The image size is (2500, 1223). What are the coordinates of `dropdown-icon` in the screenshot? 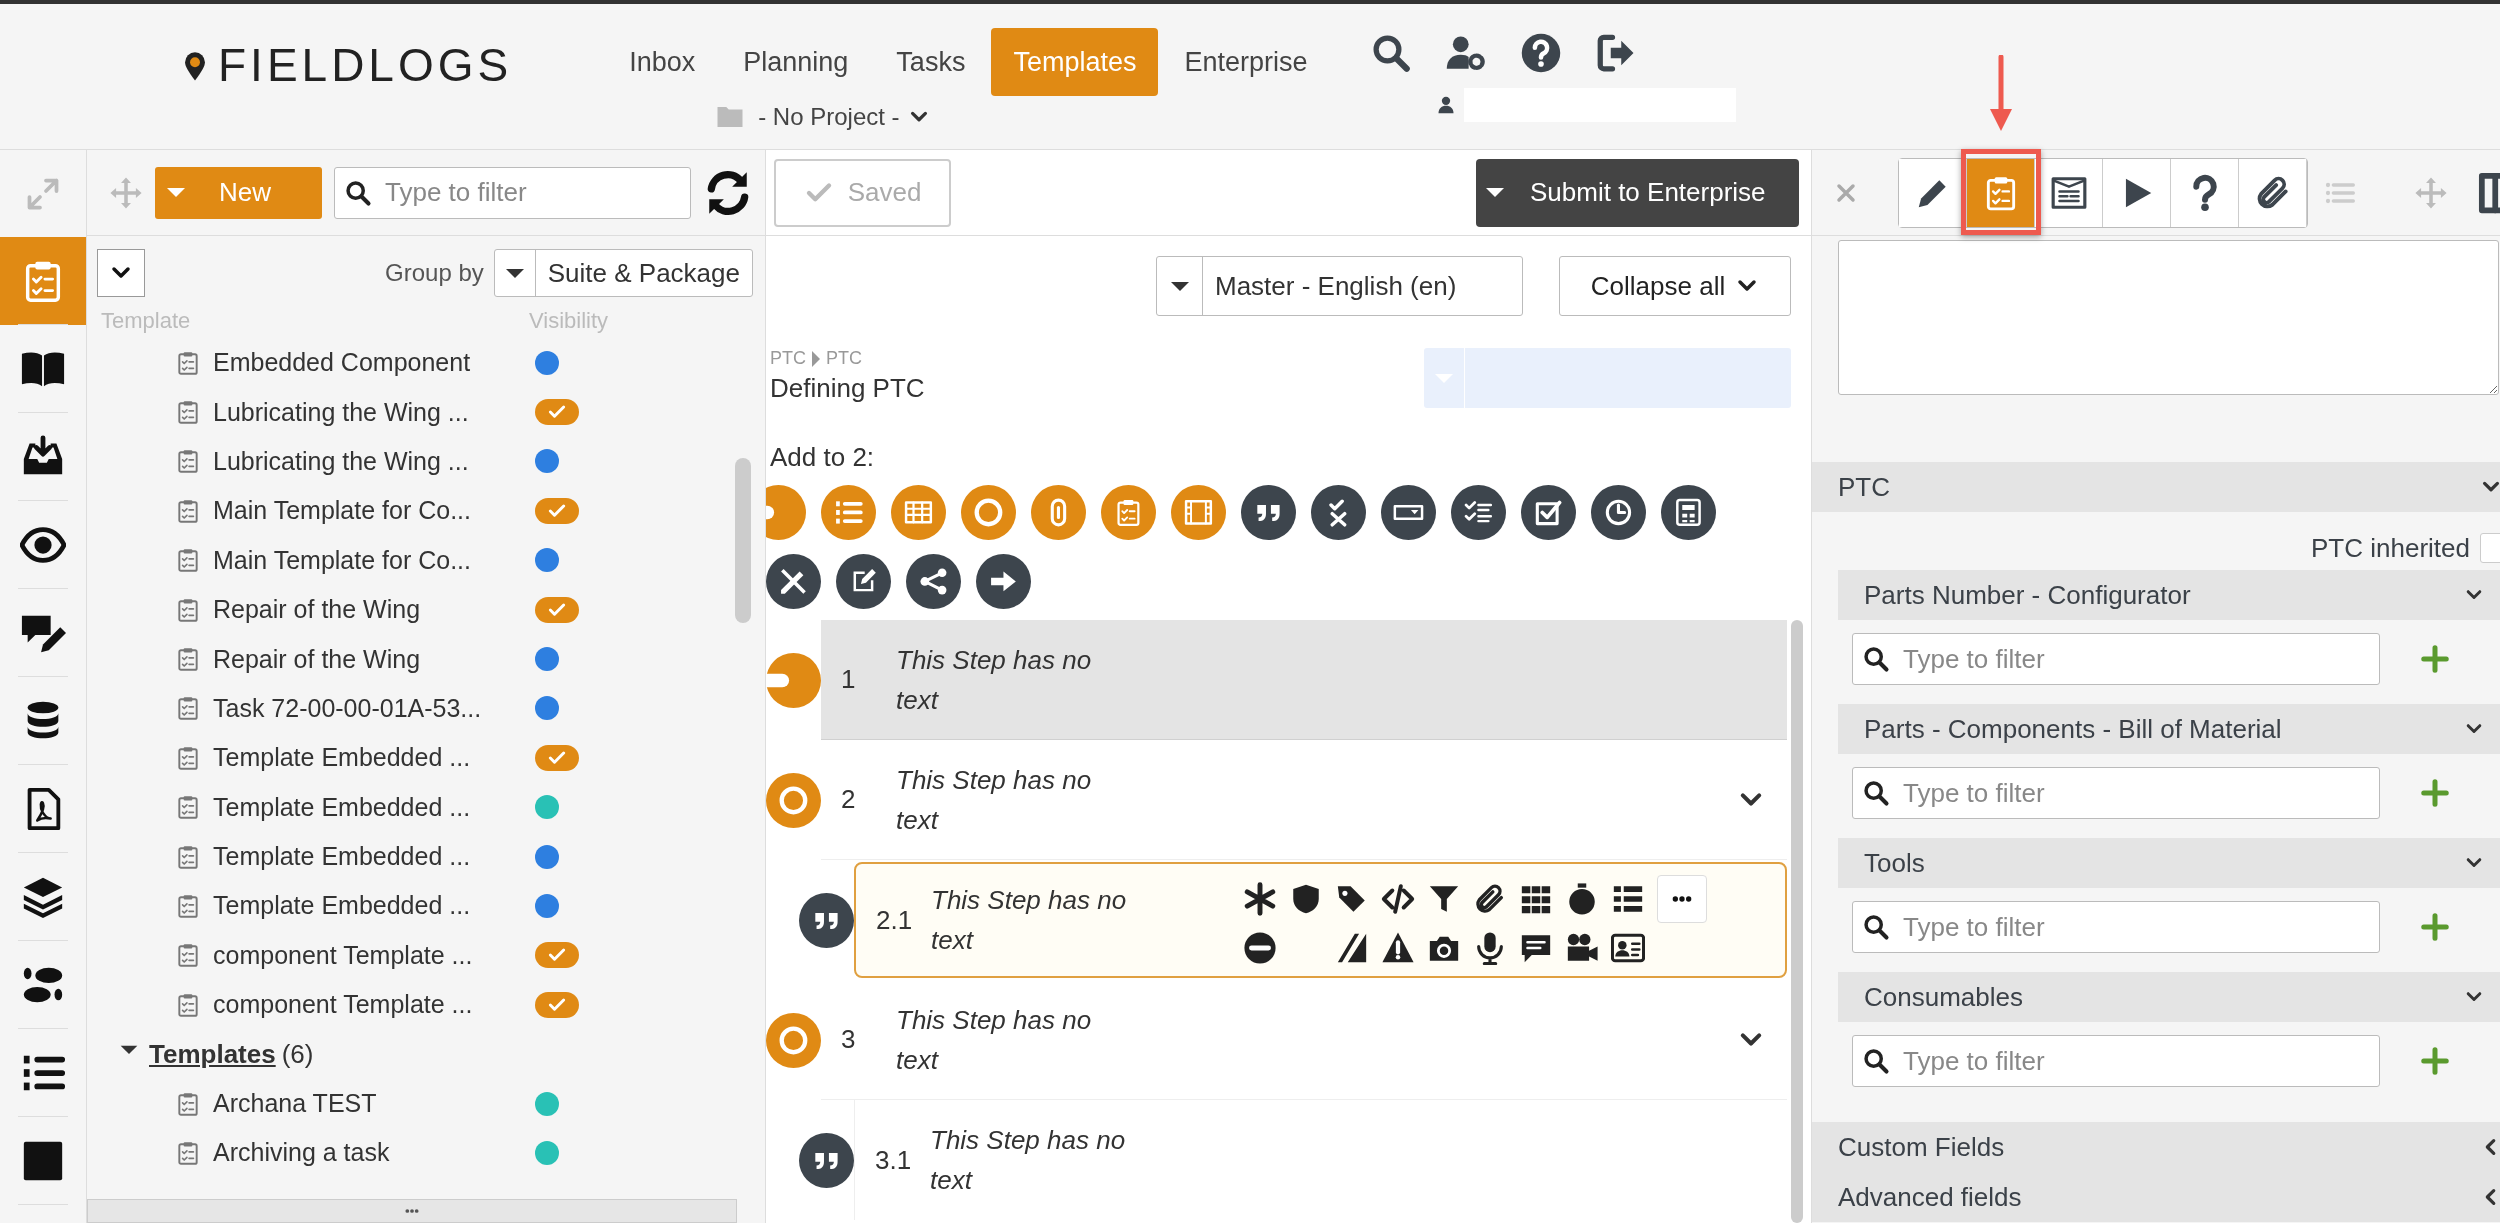 It's located at (1408, 512).